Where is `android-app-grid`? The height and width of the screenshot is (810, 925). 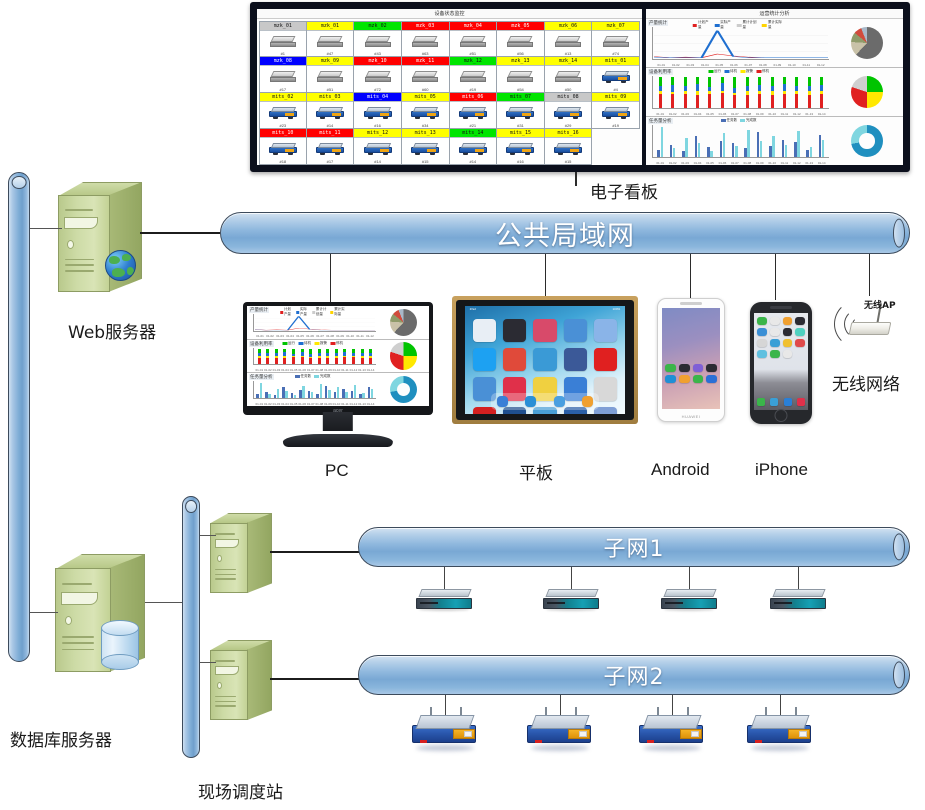 android-app-grid is located at coordinates (691, 373).